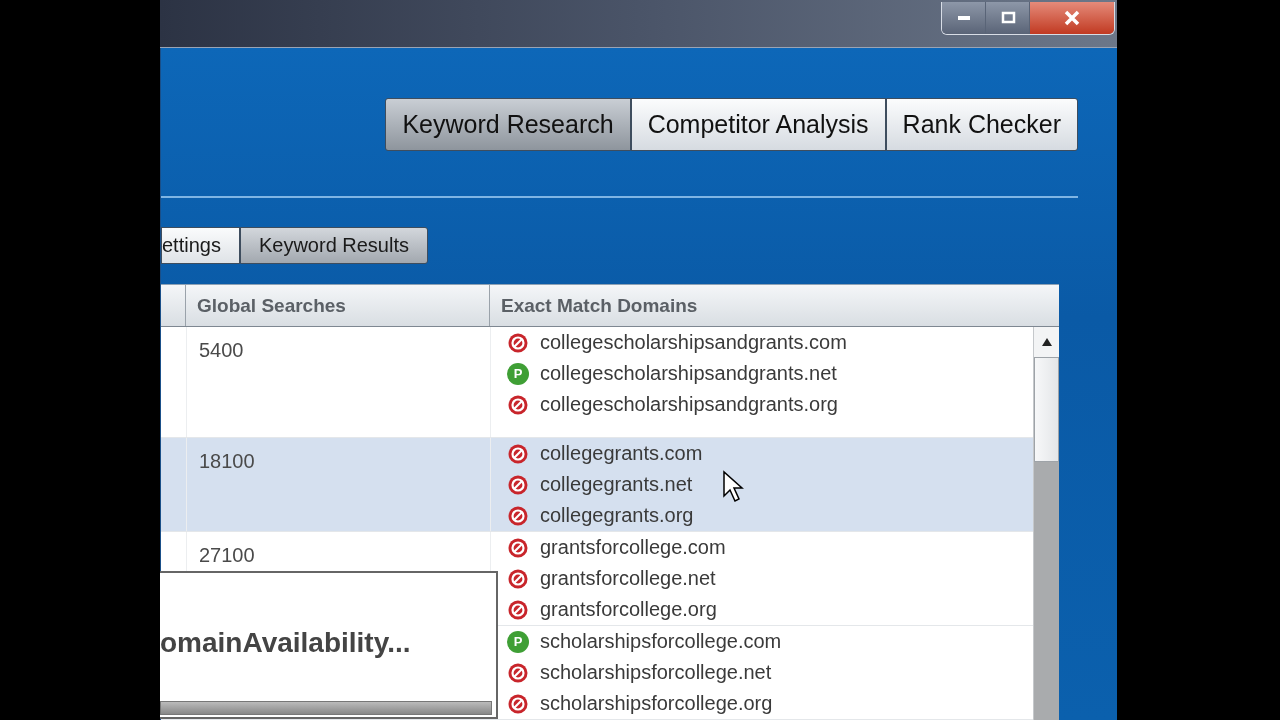 This screenshot has height=720, width=1280. Describe the element at coordinates (758, 124) in the screenshot. I see `tab: Competitor Analysis` at that location.